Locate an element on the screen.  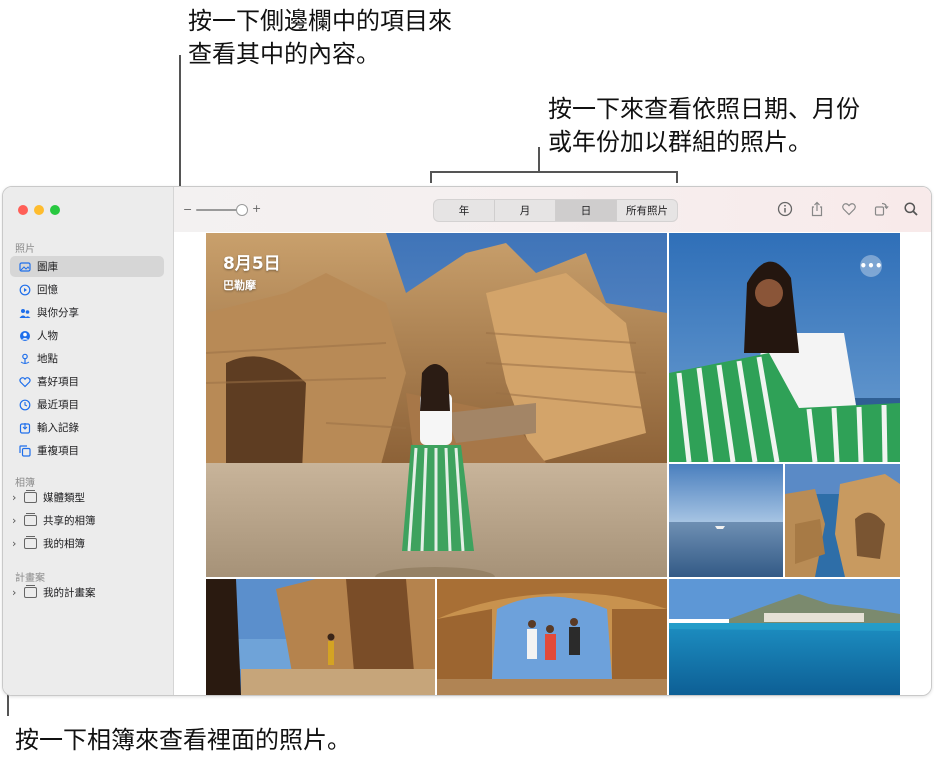
seascape-boat-photo is located at coordinates (726, 520).